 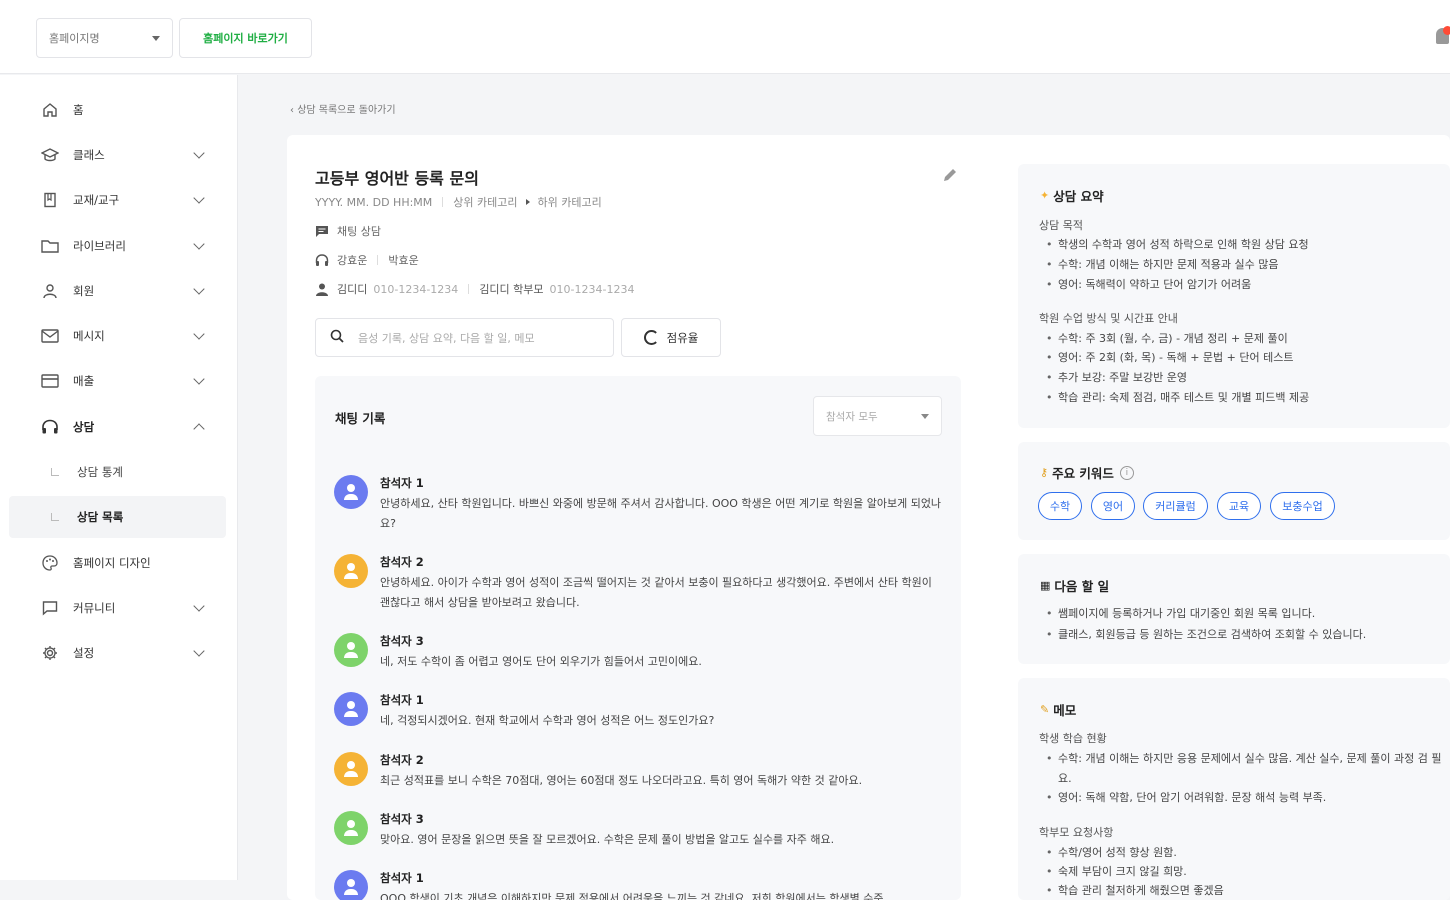 What do you see at coordinates (348, 231) in the screenshot?
I see `consult-type-row: 채팅 상담` at bounding box center [348, 231].